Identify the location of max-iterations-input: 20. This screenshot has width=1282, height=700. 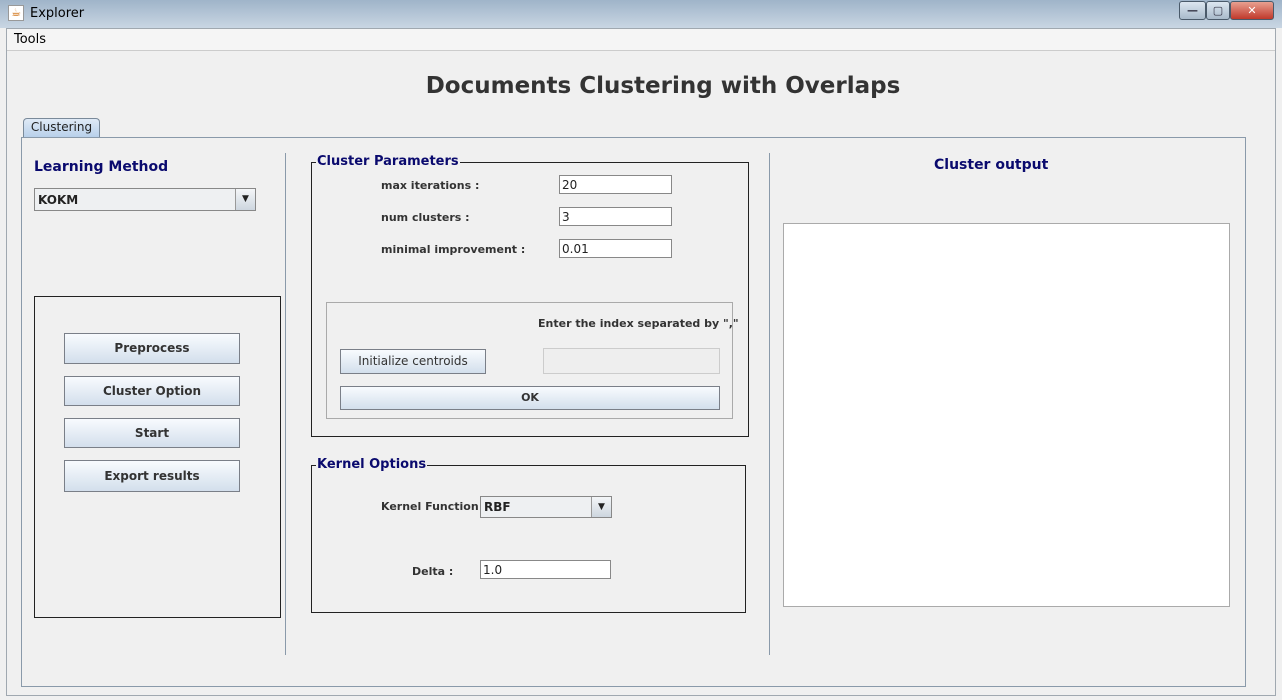
(615, 184).